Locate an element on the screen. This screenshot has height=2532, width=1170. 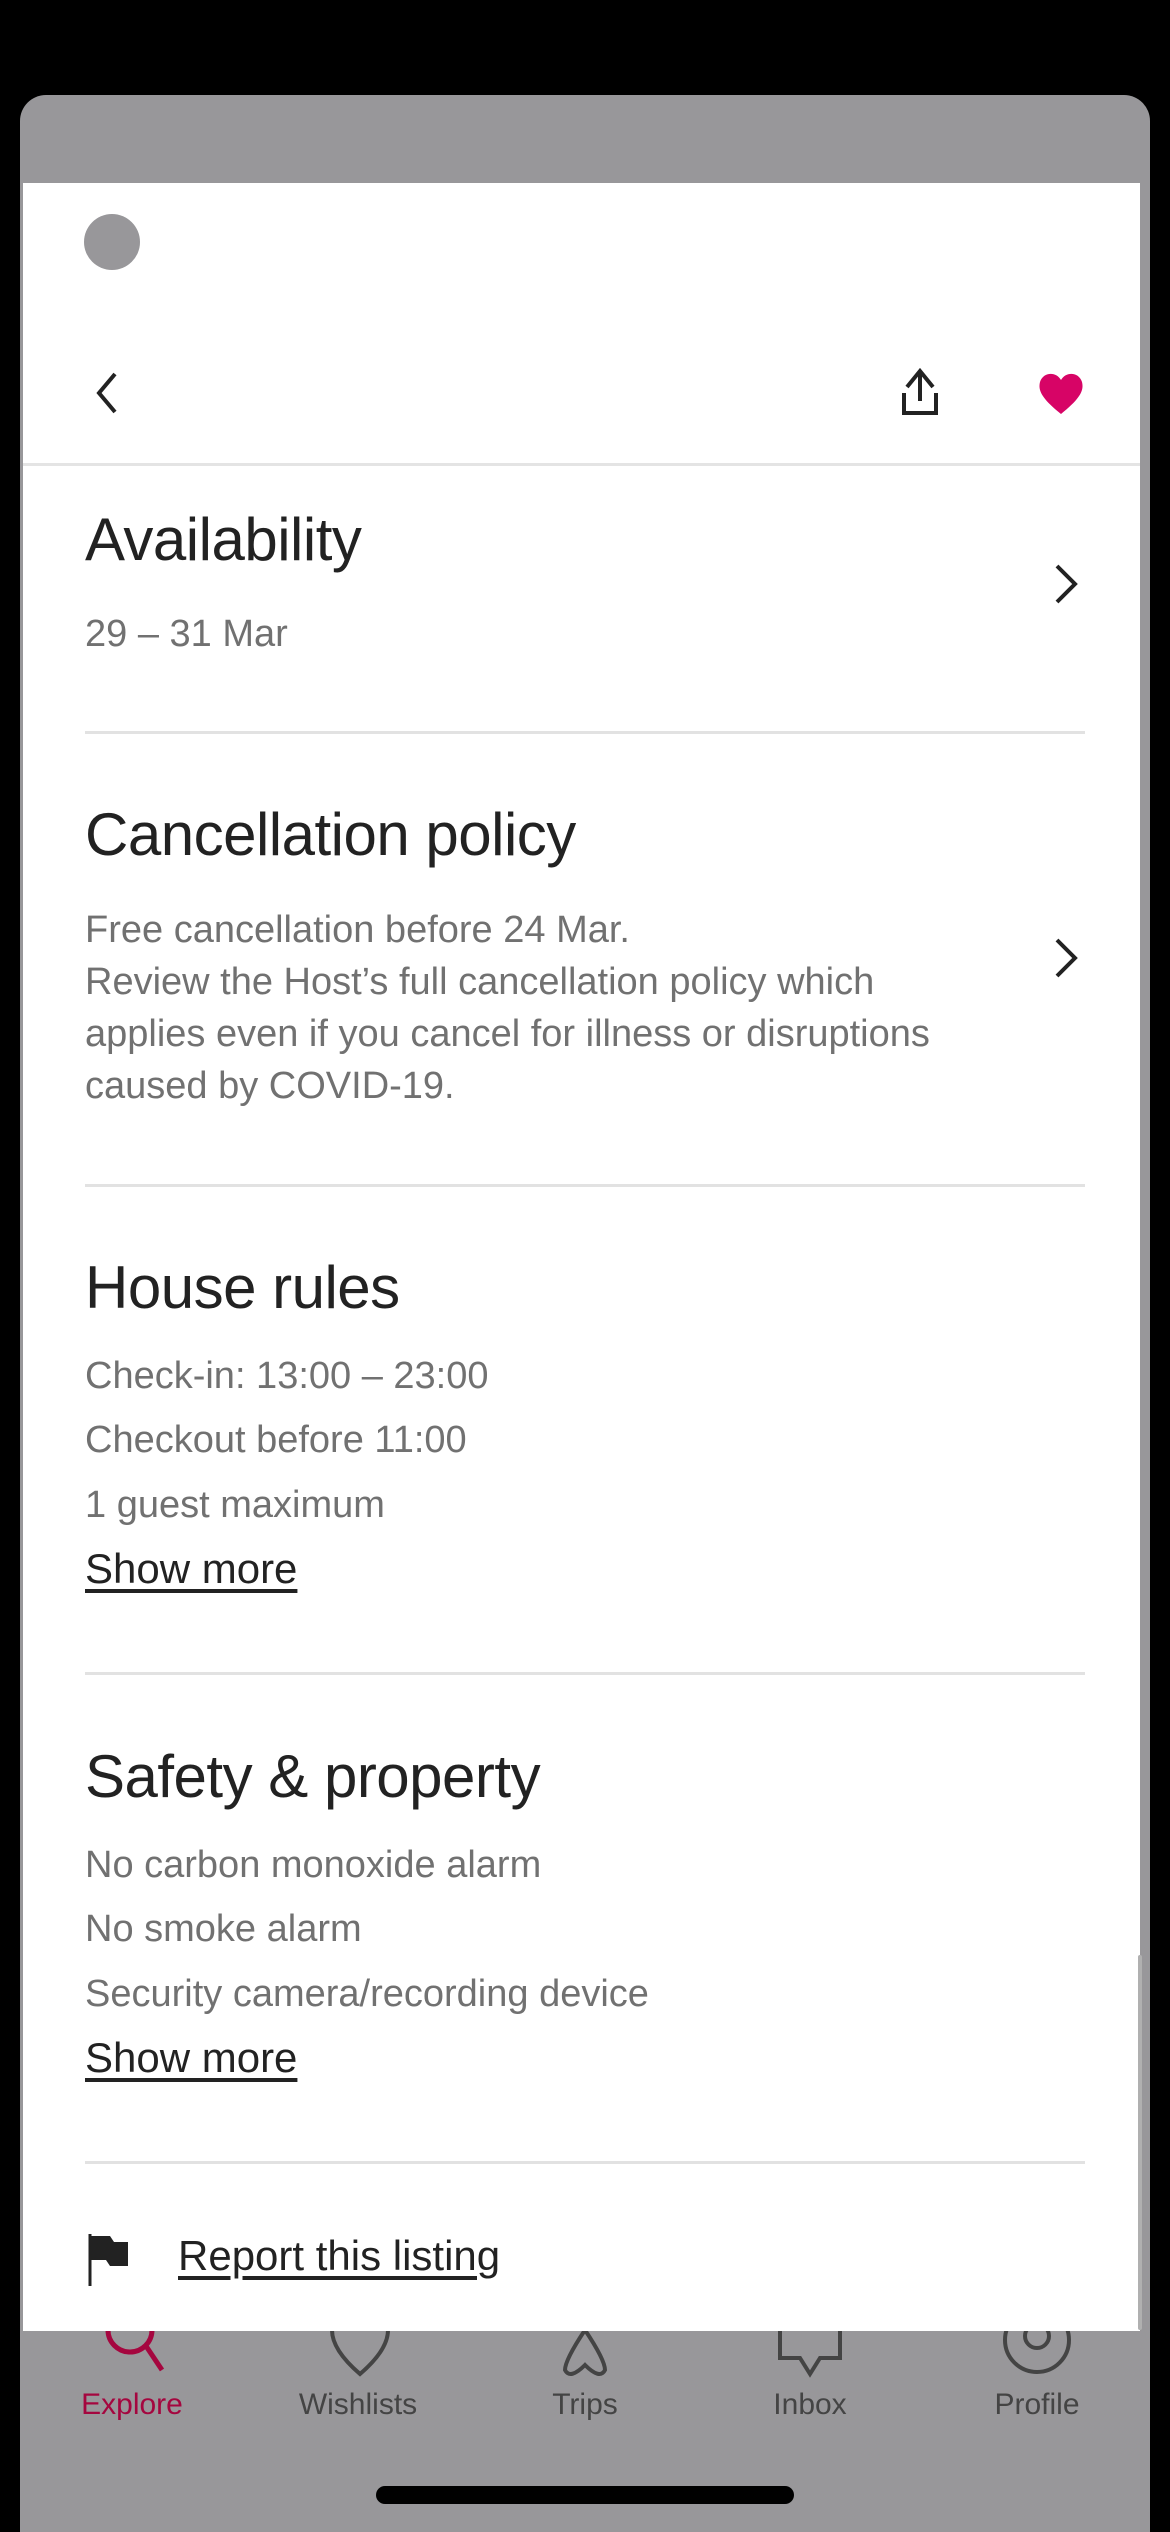
cancellation-title: Cancellation policy is located at coordinates (330, 834).